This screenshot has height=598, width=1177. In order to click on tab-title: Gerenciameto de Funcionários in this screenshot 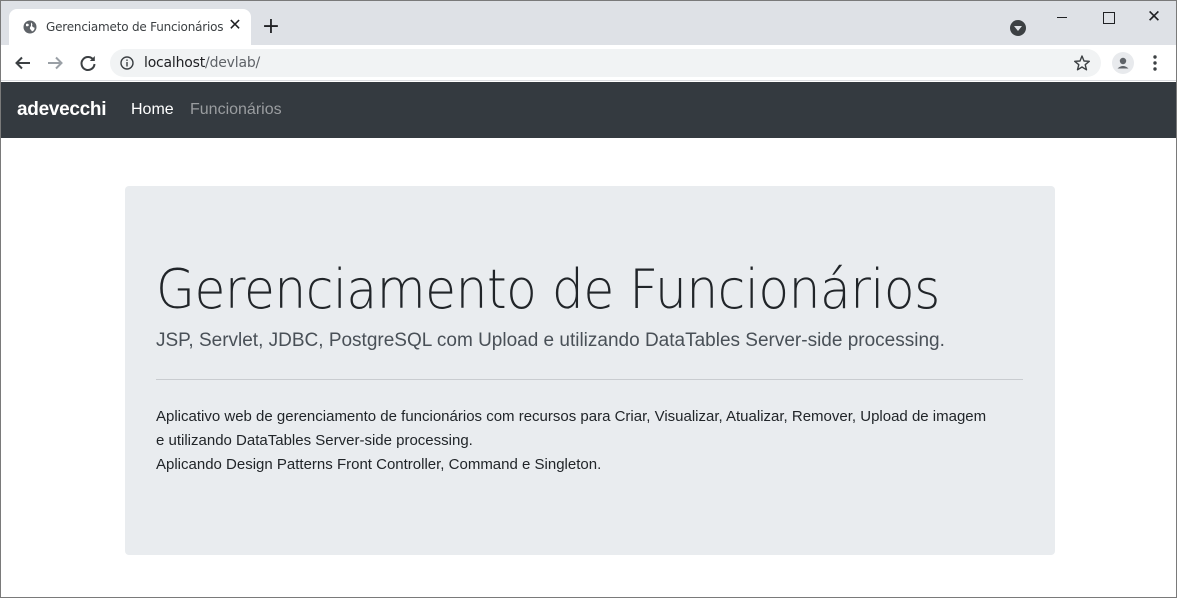, I will do `click(135, 27)`.